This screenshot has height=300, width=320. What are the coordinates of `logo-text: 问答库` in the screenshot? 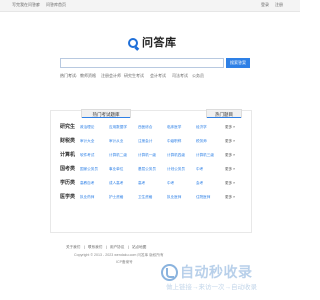 It's located at (159, 43).